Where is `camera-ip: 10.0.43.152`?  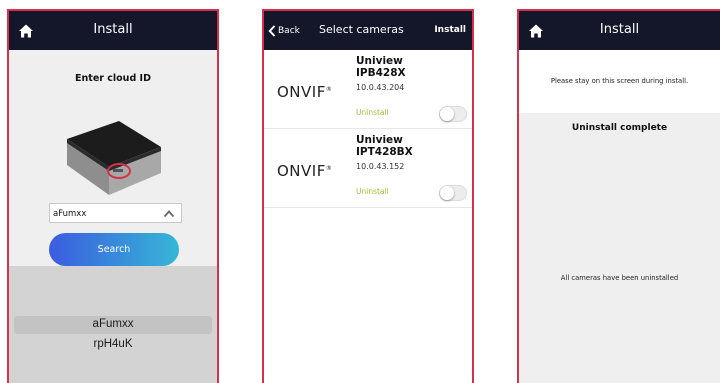 camera-ip: 10.0.43.152 is located at coordinates (380, 166).